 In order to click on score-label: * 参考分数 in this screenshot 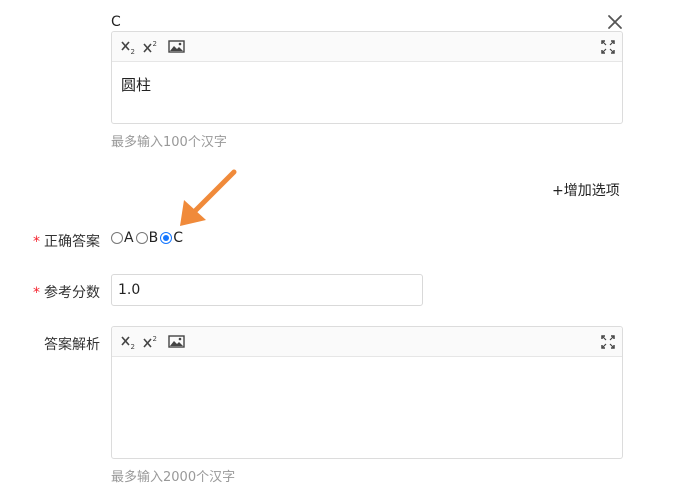, I will do `click(66, 293)`.